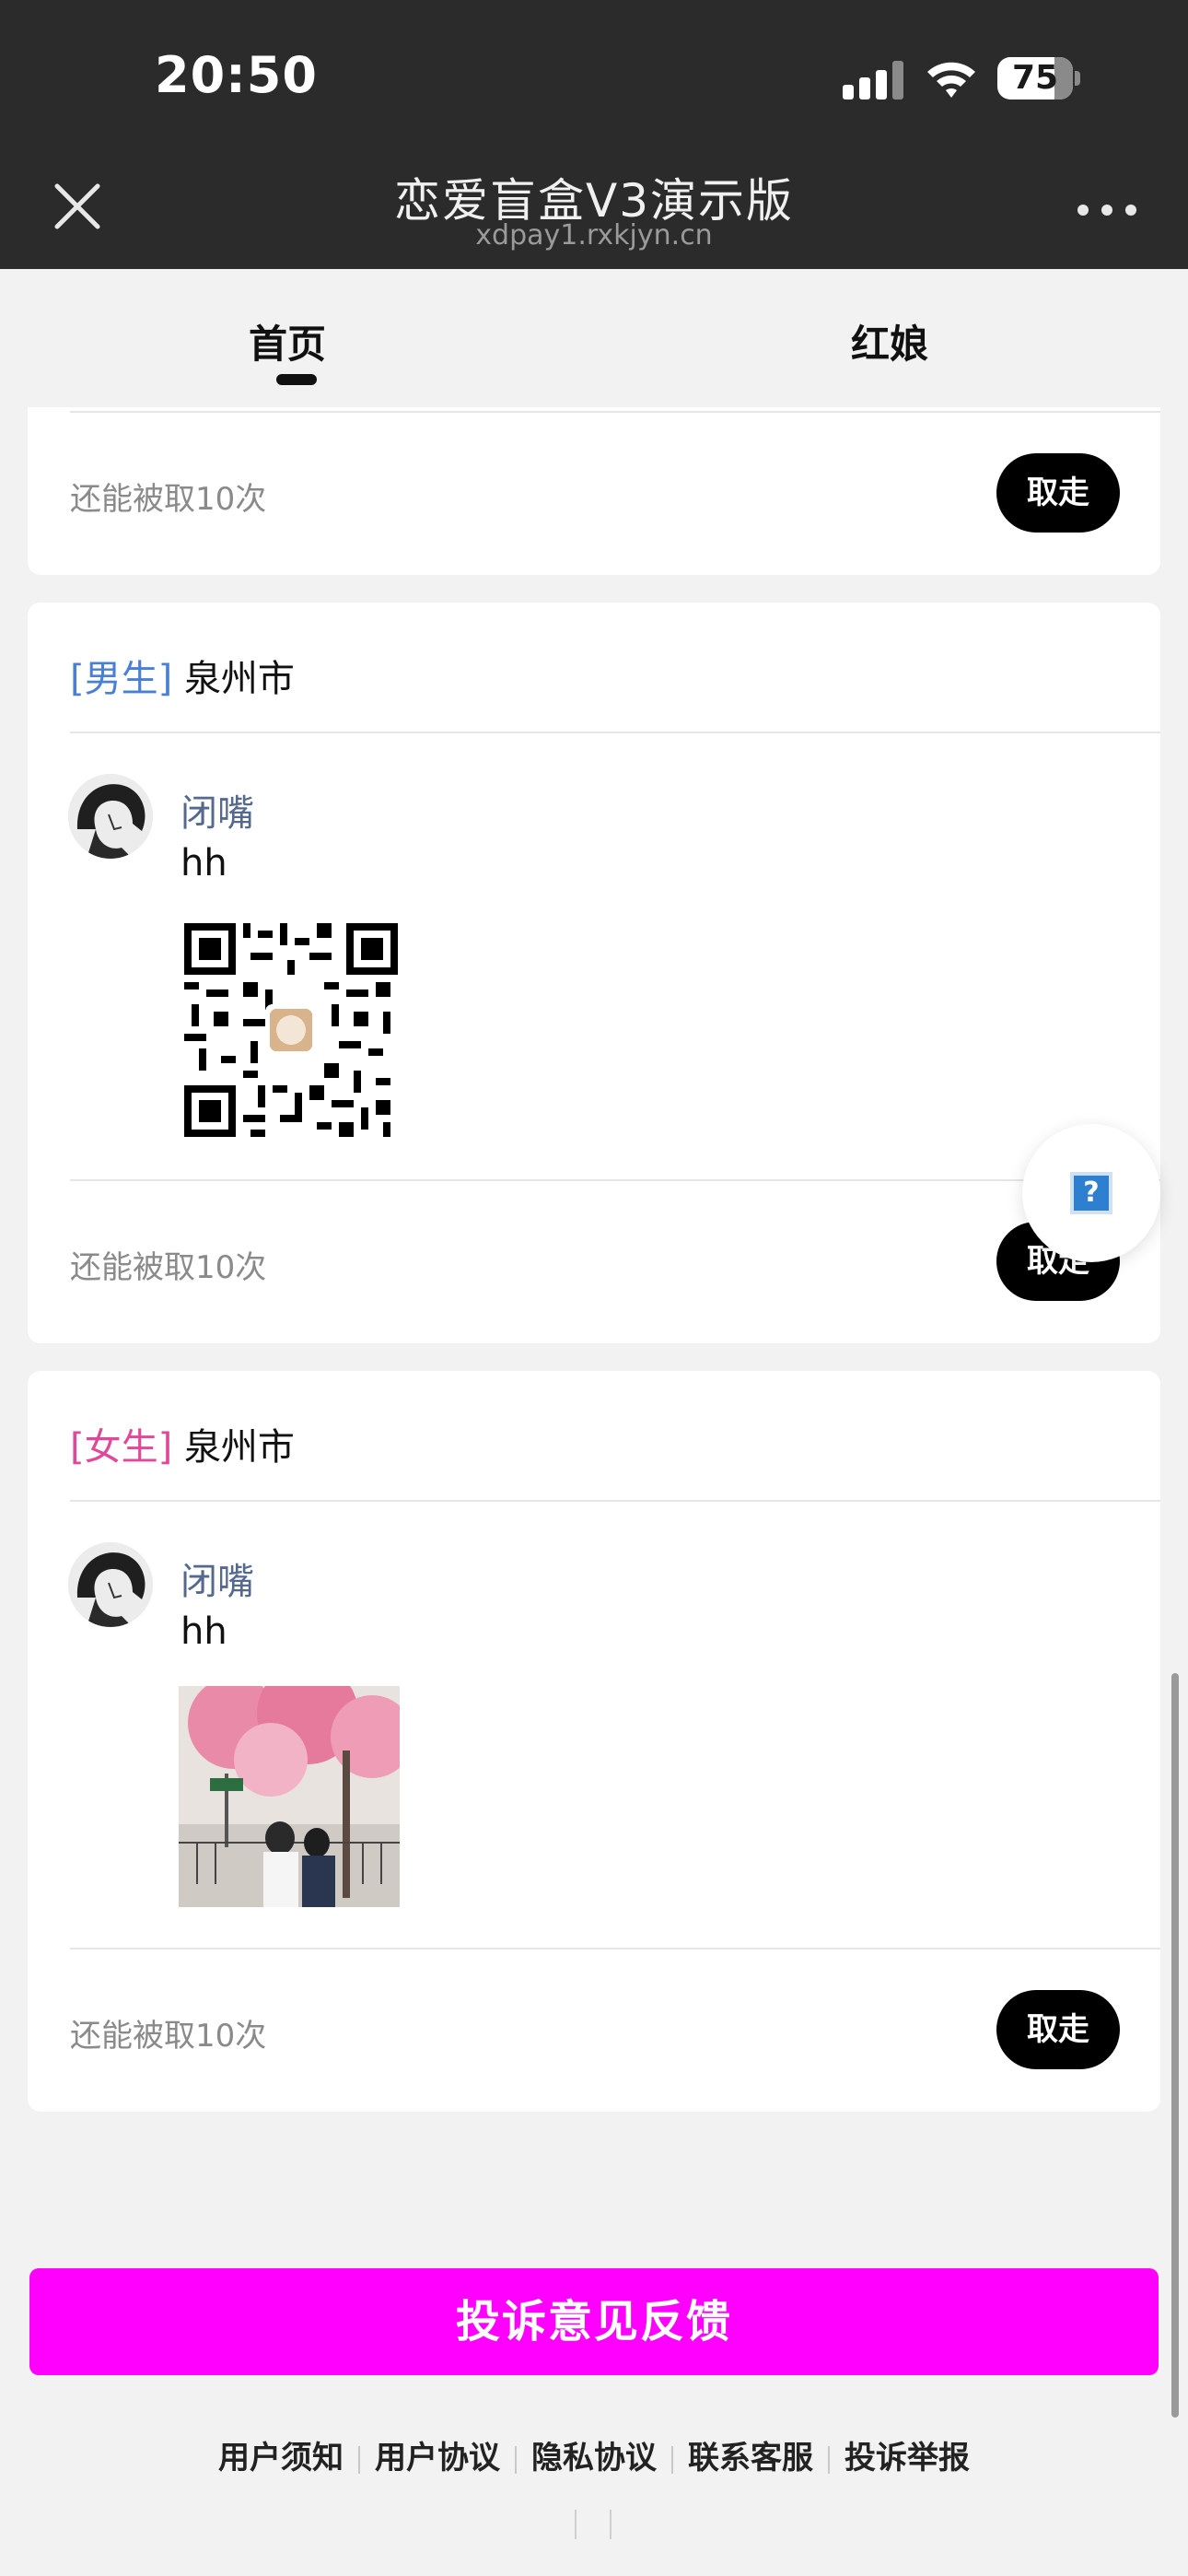 The height and width of the screenshot is (2576, 1188). I want to click on tab-bar: 首页 红娘, so click(594, 337).